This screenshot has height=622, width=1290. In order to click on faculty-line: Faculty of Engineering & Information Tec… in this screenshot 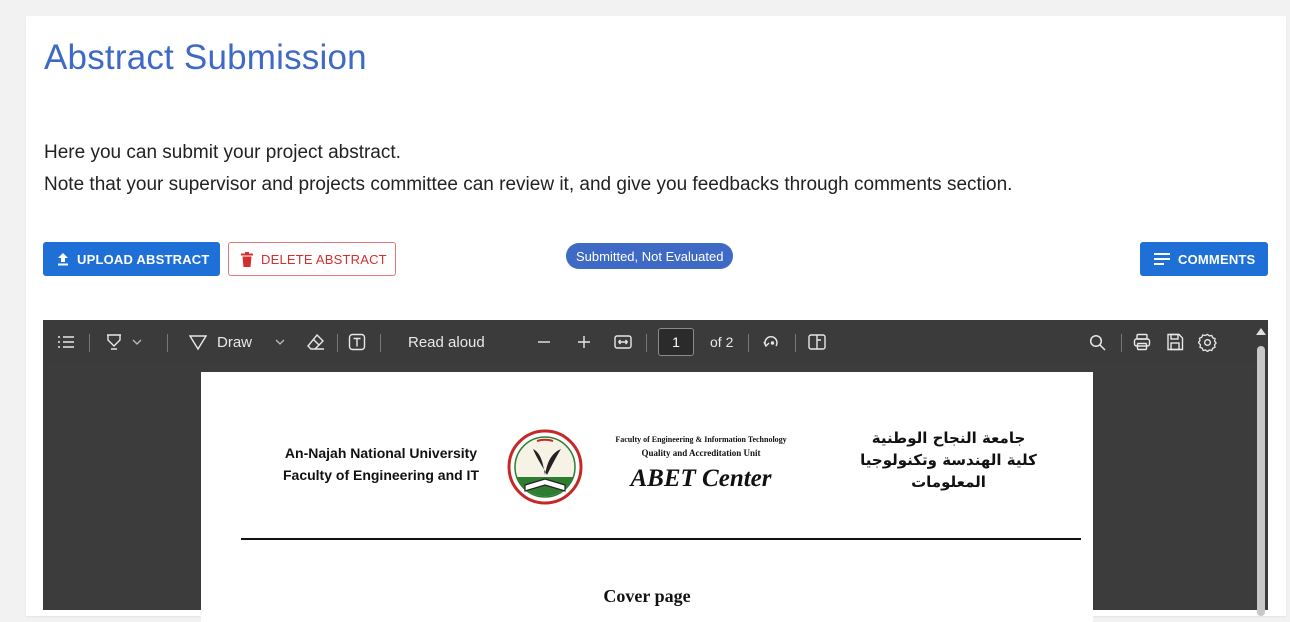, I will do `click(701, 439)`.